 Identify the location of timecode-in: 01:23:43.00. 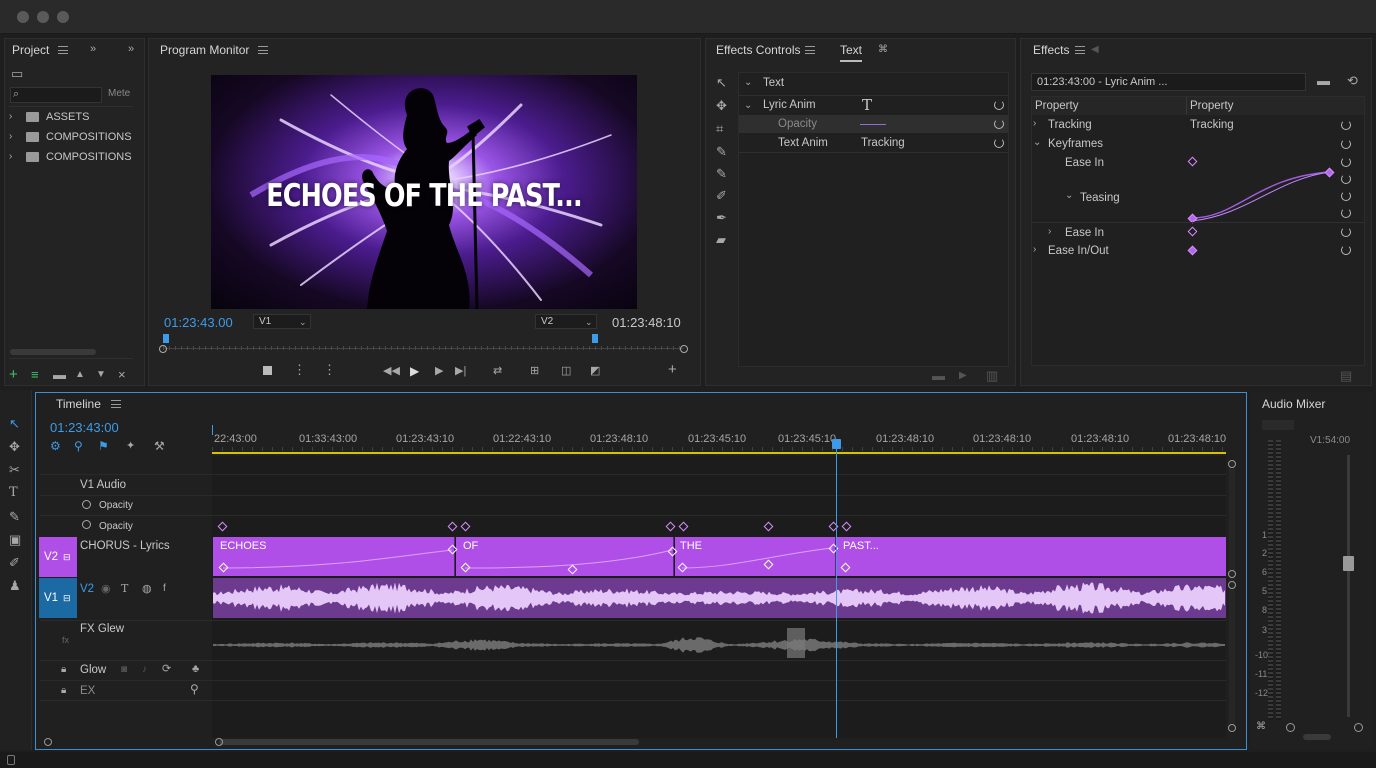
(198, 322).